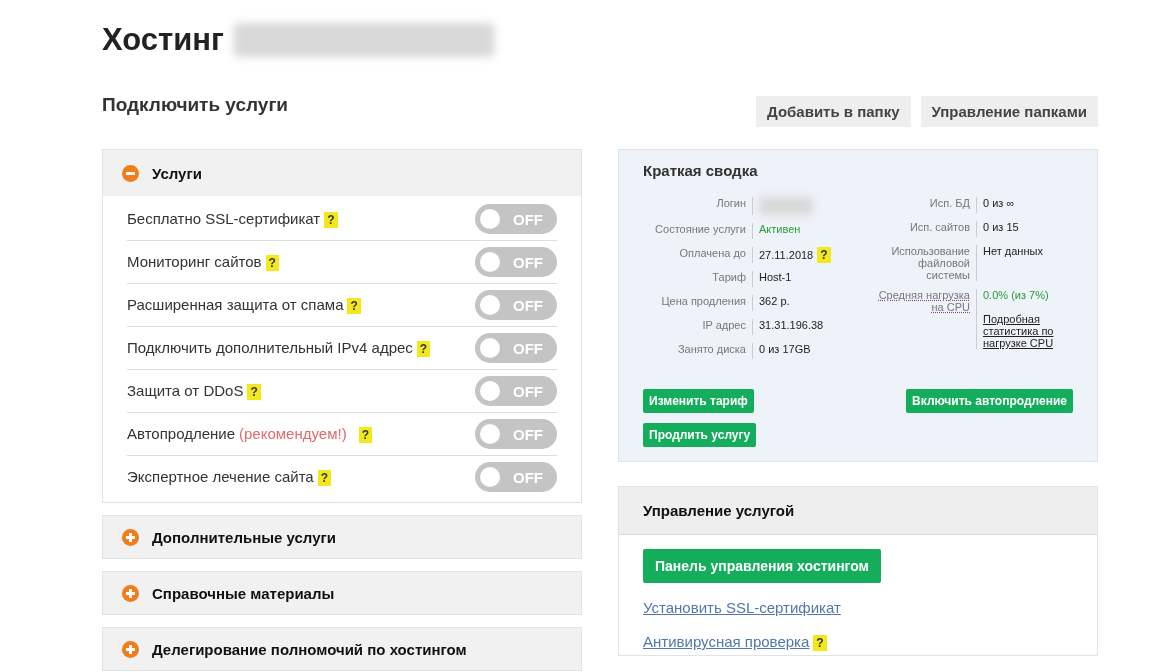 The height and width of the screenshot is (672, 1152). Describe the element at coordinates (786, 206) in the screenshot. I see `redacted-value` at that location.